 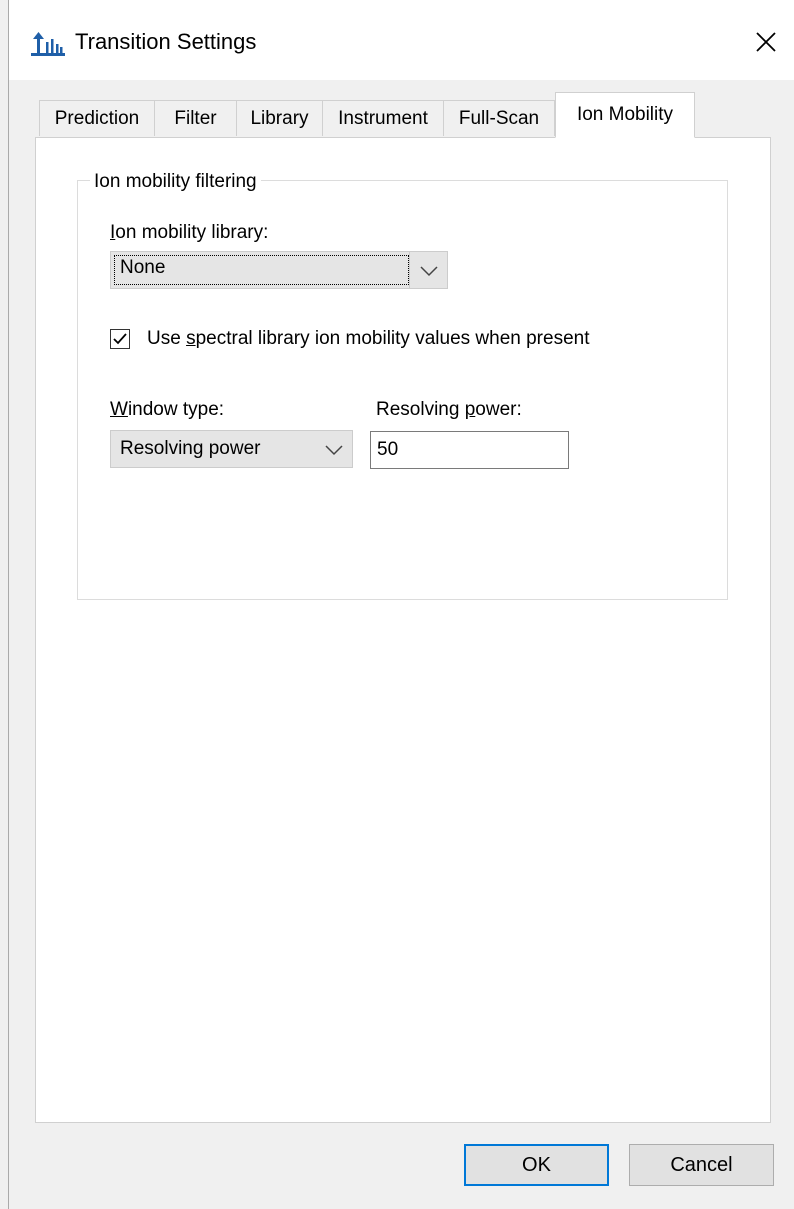 I want to click on ion-mobility-library-label: Ion mobility library:, so click(x=189, y=233).